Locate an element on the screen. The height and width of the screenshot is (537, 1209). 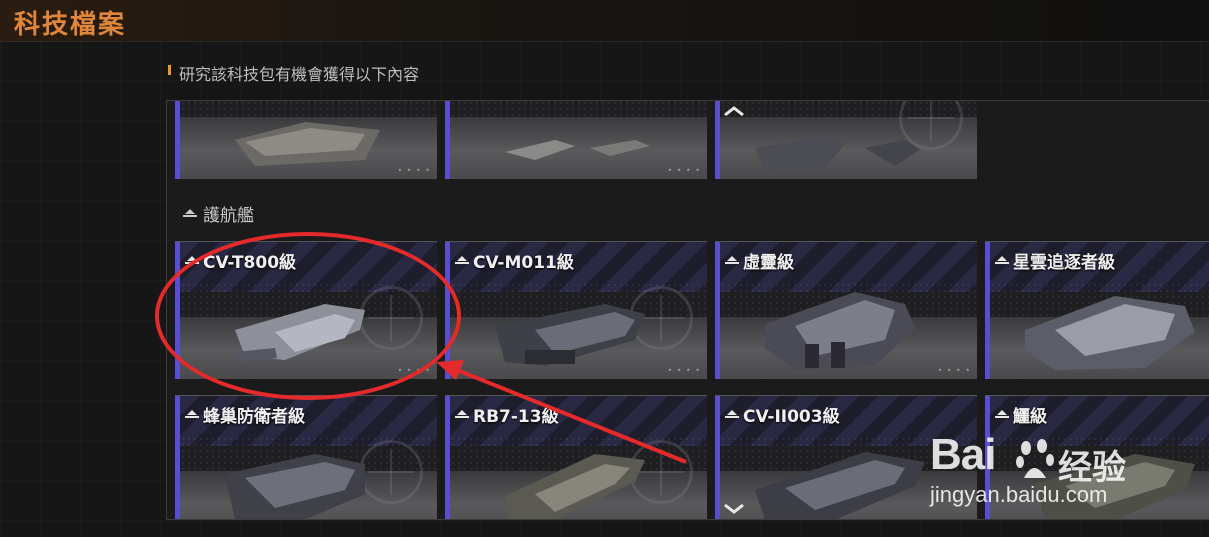
description-row: 研究該科技包有機會獲得以下內容 is located at coordinates (293, 73).